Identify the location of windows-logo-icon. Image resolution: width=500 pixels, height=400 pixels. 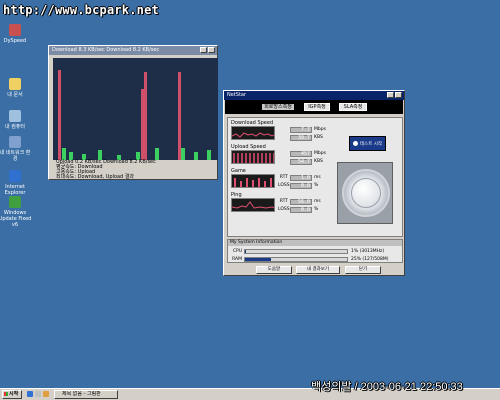
(6, 394).